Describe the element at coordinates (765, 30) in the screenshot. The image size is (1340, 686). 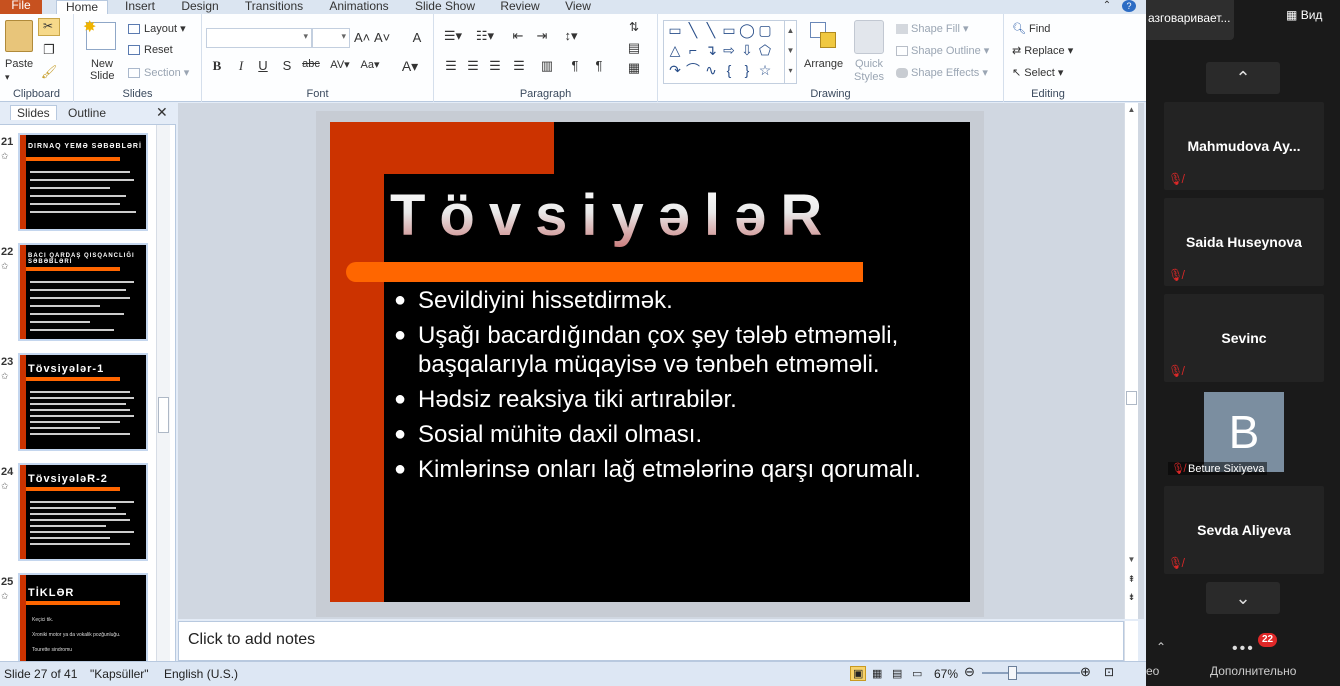
I see `rounded-rect-shape-icon: ▢` at that location.